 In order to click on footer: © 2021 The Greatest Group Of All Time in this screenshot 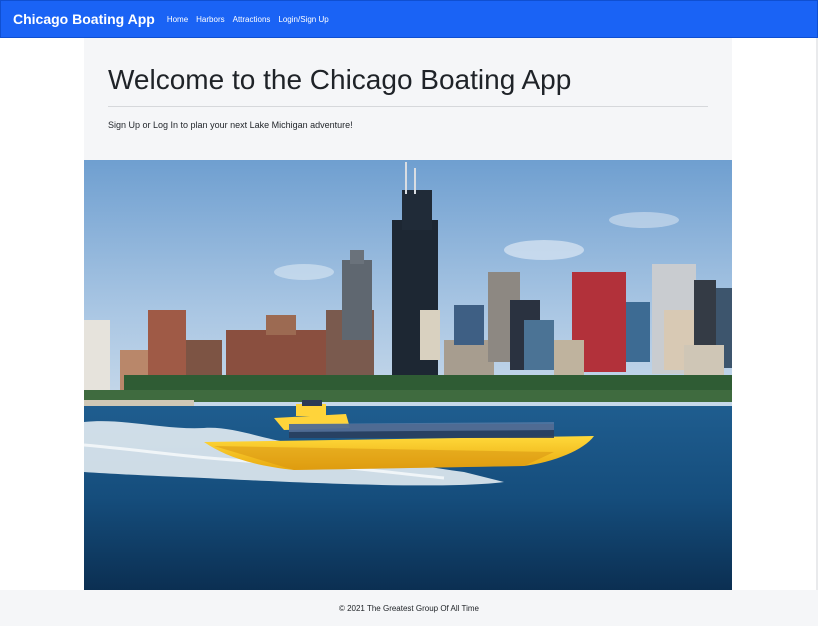, I will do `click(409, 608)`.